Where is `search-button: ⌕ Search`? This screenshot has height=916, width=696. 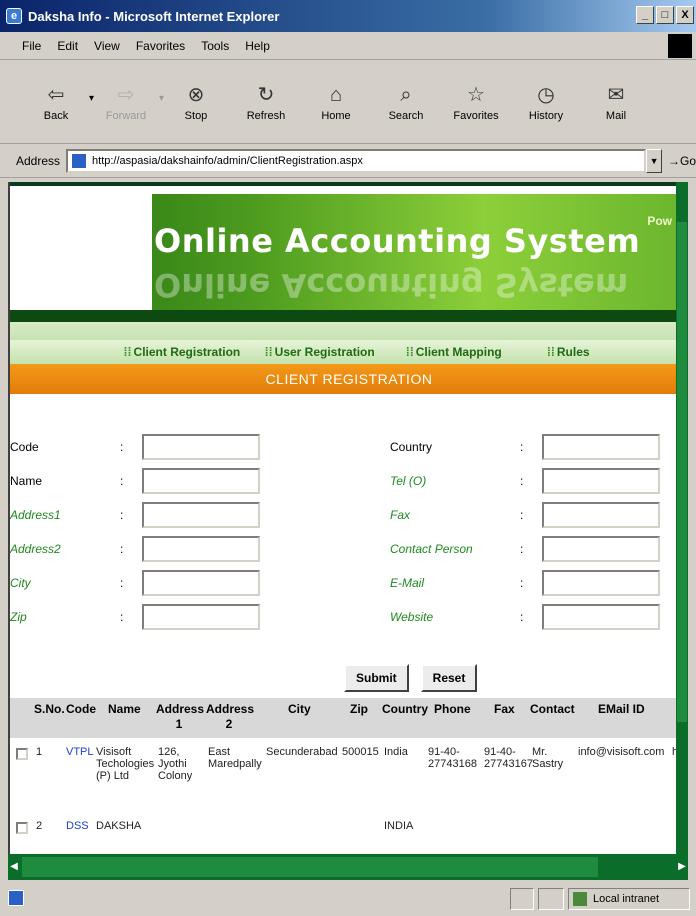
search-button: ⌕ Search is located at coordinates (406, 102).